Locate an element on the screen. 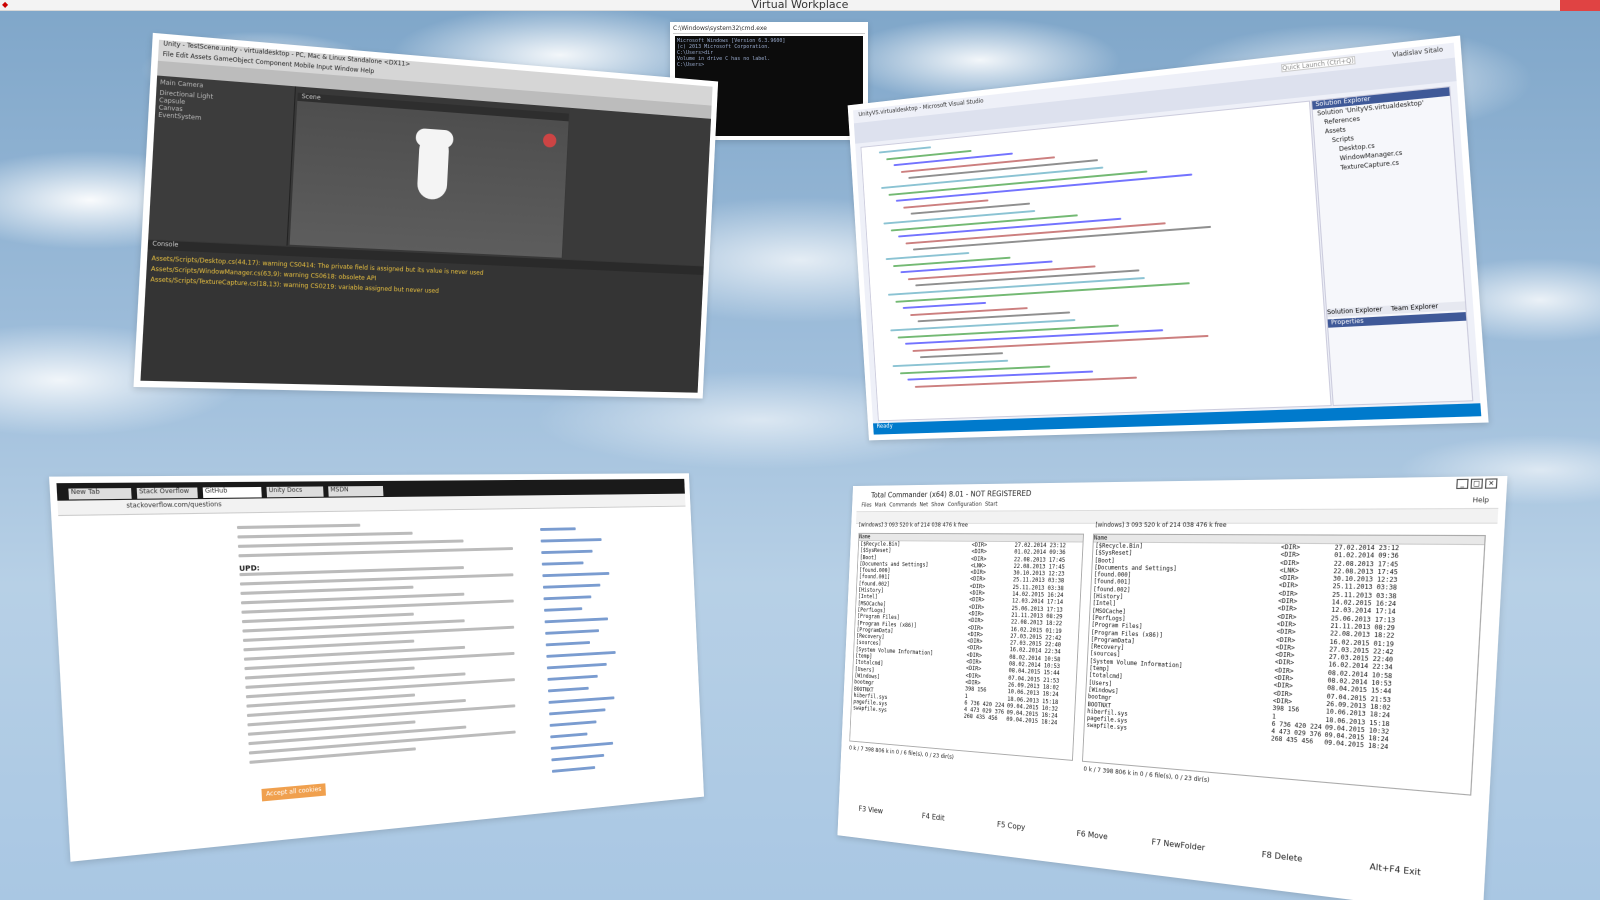  close-button is located at coordinates (1580, 5).